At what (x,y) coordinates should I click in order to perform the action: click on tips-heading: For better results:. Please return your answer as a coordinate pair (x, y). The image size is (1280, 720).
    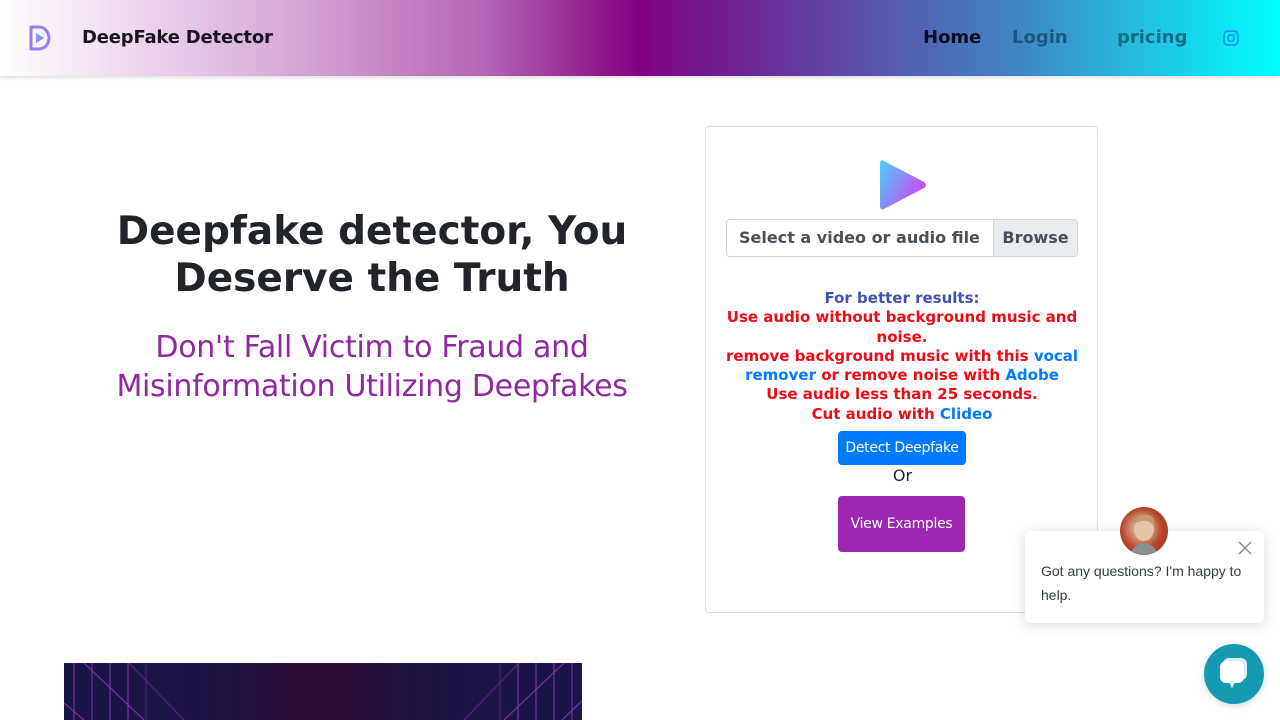
    Looking at the image, I should click on (902, 298).